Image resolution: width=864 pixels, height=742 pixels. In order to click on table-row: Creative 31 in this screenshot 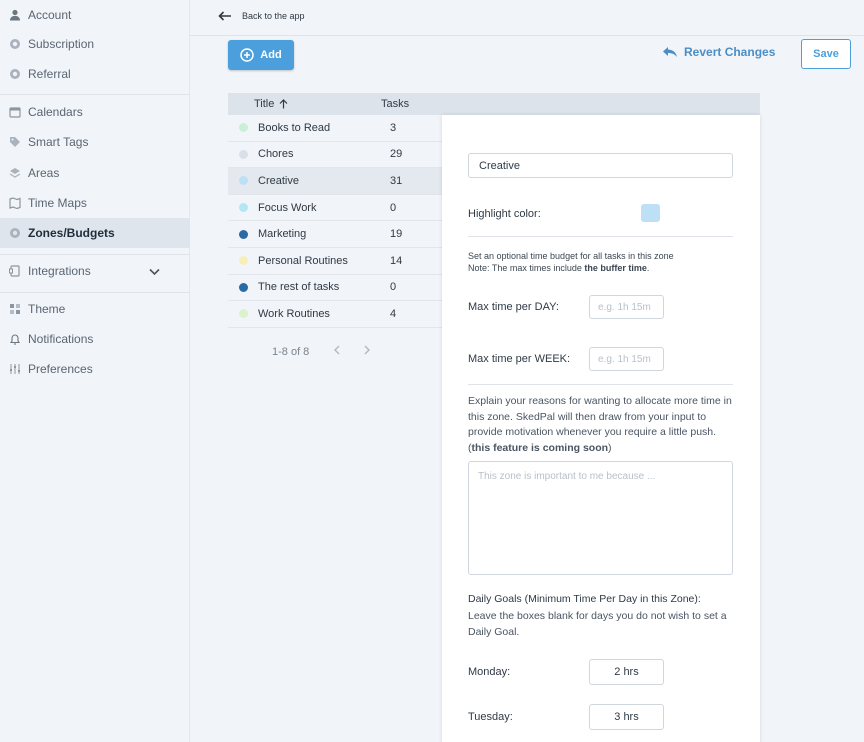, I will do `click(335, 181)`.